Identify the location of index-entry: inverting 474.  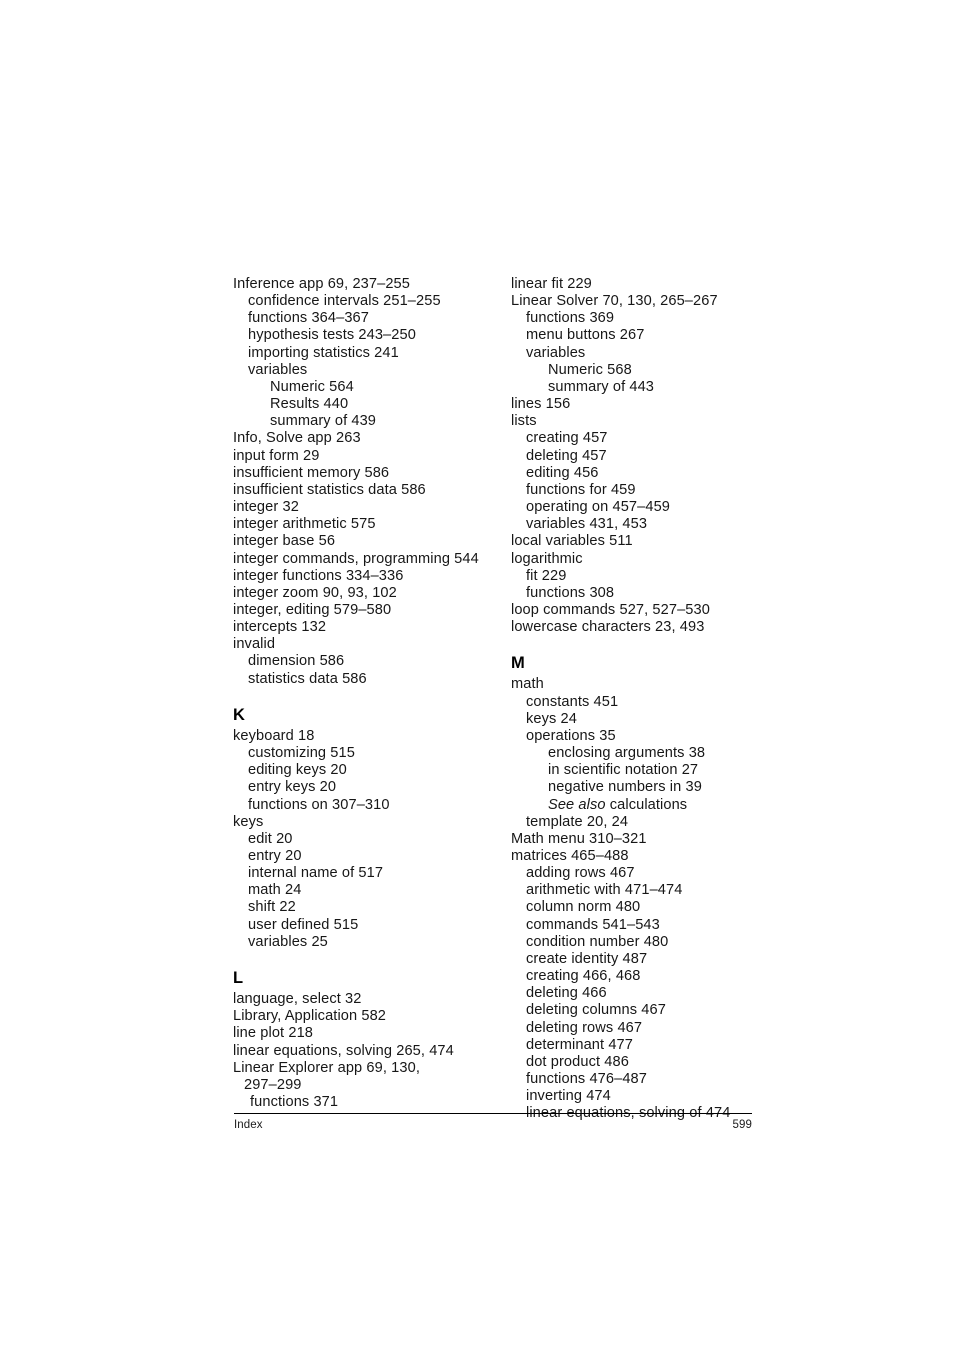
(568, 1096).